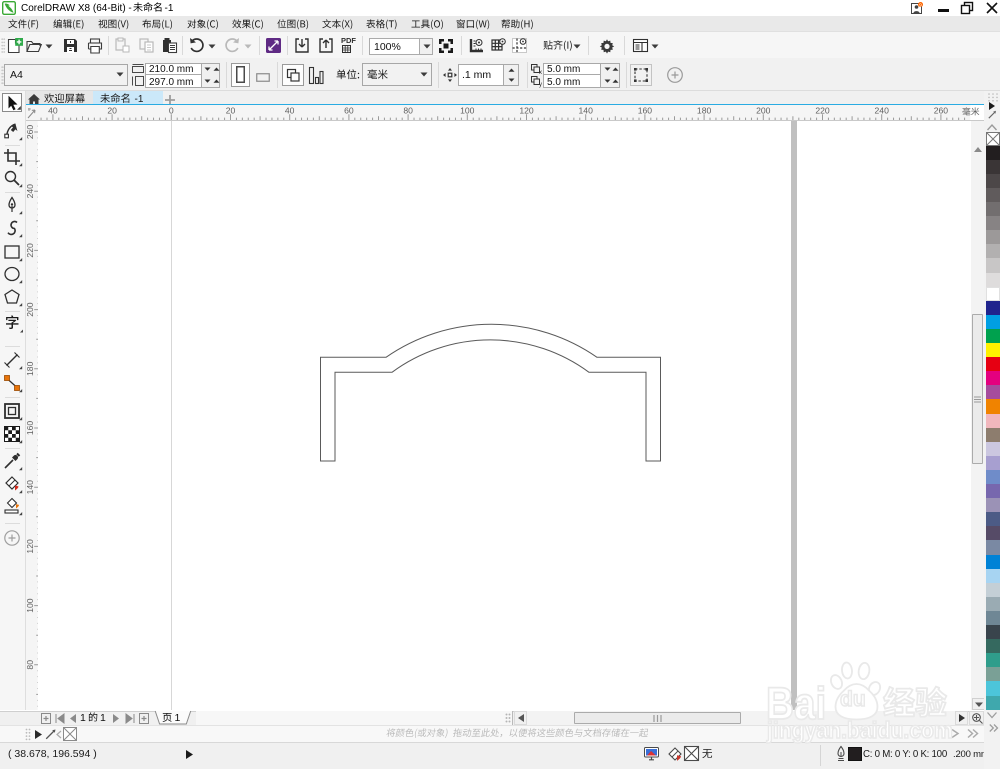  What do you see at coordinates (349, 111) in the screenshot?
I see `svg-text: 60` at bounding box center [349, 111].